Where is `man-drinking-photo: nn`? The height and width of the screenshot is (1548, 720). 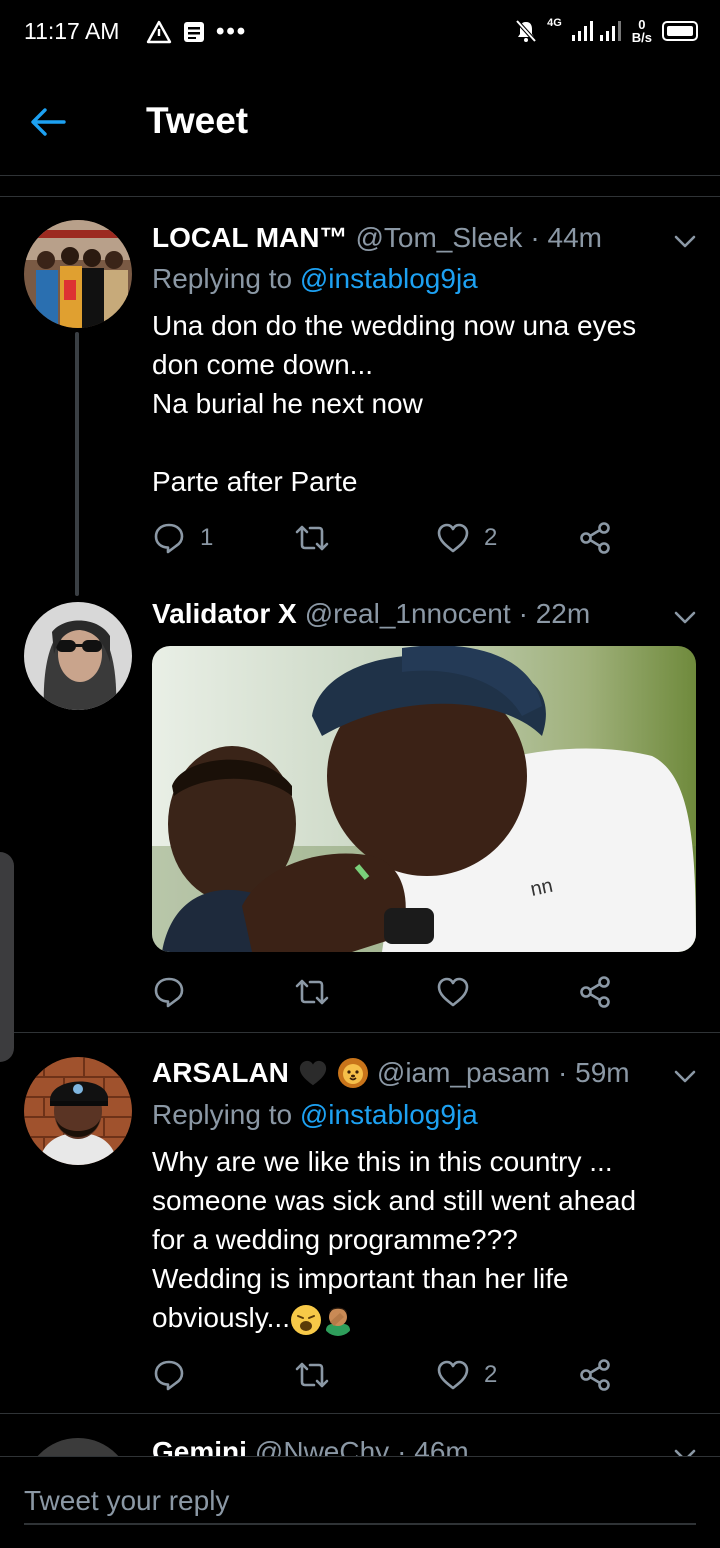 man-drinking-photo: nn is located at coordinates (424, 799).